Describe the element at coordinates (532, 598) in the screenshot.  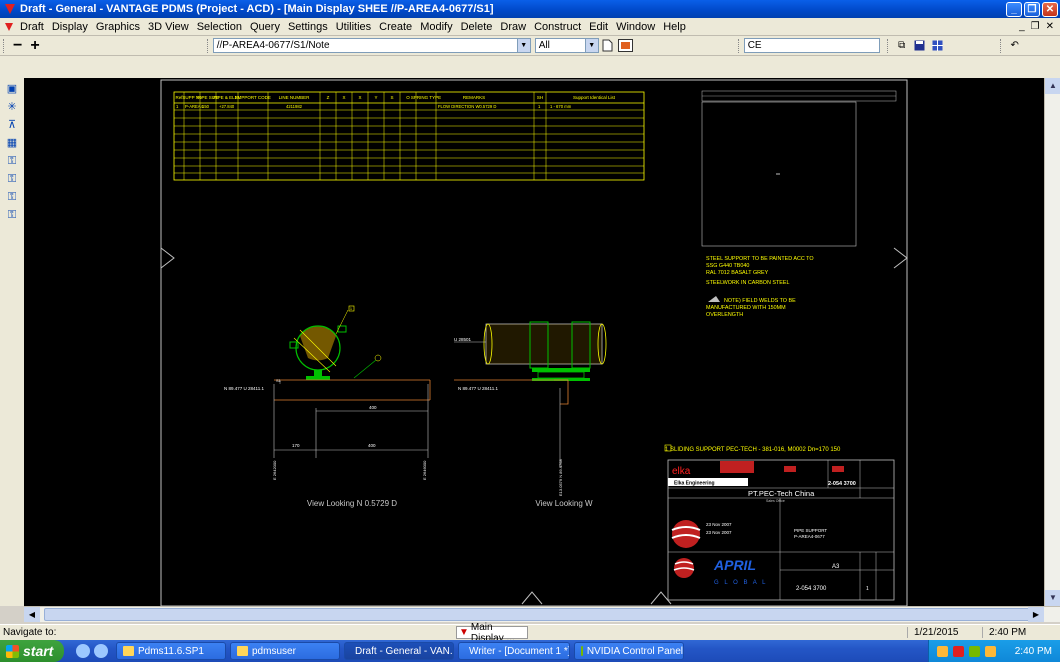
I see `sheet-marker-bottom` at that location.